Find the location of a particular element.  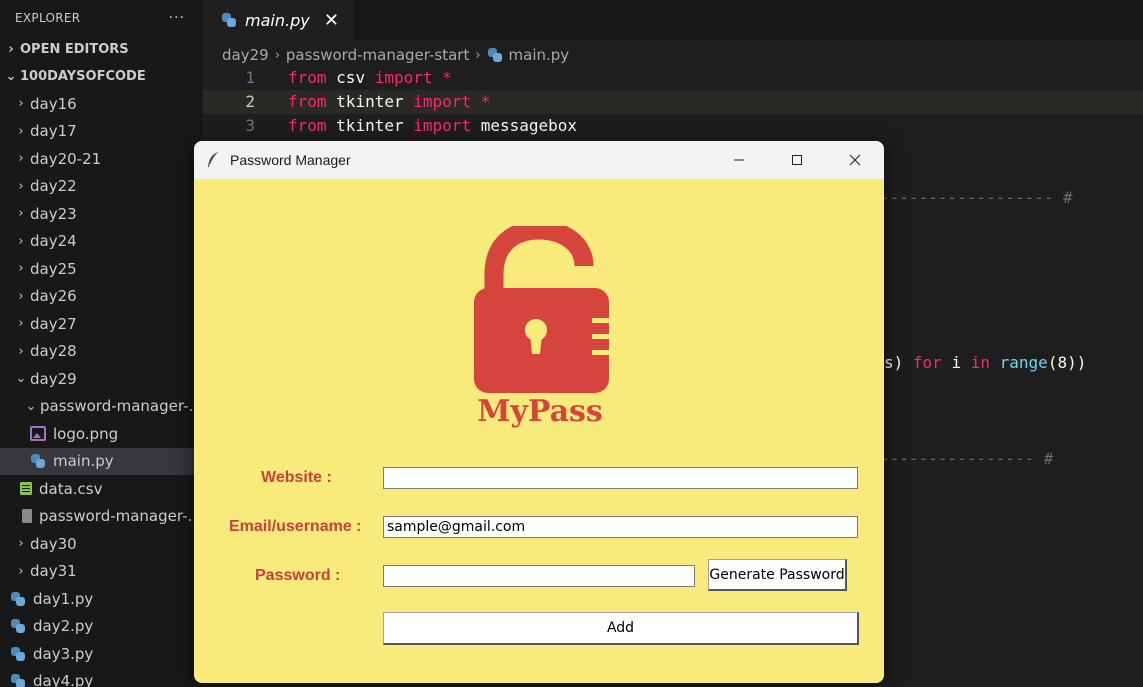

logo-text: MyPass is located at coordinates (540, 411).